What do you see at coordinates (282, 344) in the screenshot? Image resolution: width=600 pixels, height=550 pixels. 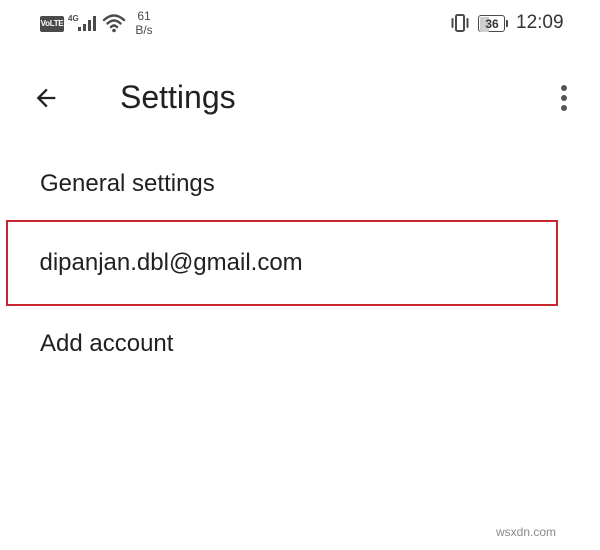 I see `add-account-item: Add account` at bounding box center [282, 344].